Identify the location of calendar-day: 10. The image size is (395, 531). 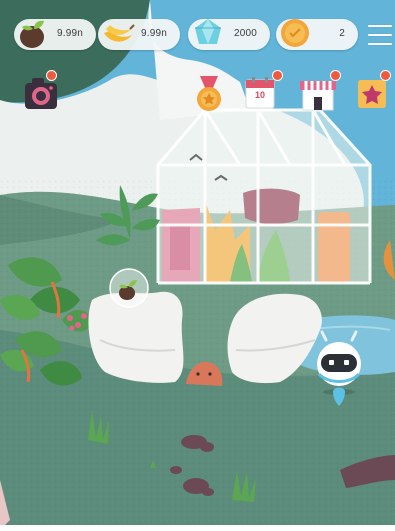
(259, 95).